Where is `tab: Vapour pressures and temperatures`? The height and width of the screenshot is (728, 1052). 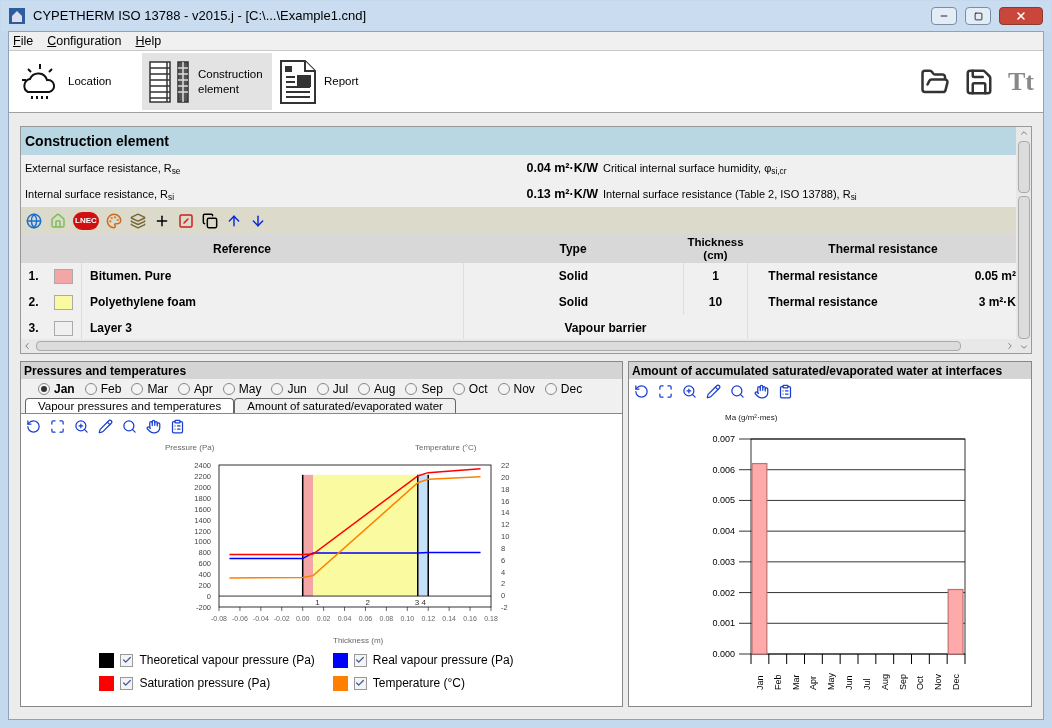
tab: Vapour pressures and temperatures is located at coordinates (130, 405).